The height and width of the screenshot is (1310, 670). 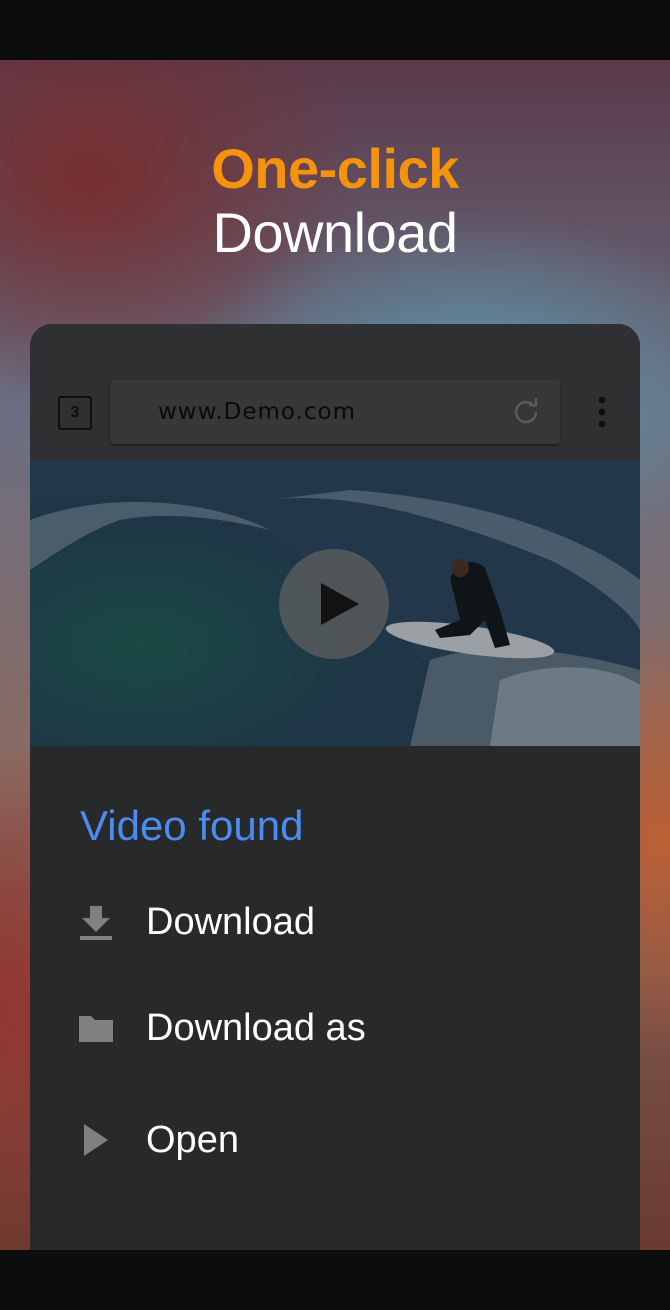 What do you see at coordinates (192, 1140) in the screenshot?
I see `open-label: Open` at bounding box center [192, 1140].